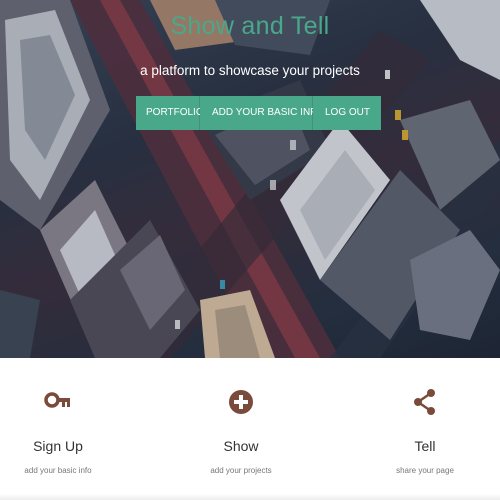 This screenshot has height=500, width=500. I want to click on feature-text: add your projects, so click(241, 470).